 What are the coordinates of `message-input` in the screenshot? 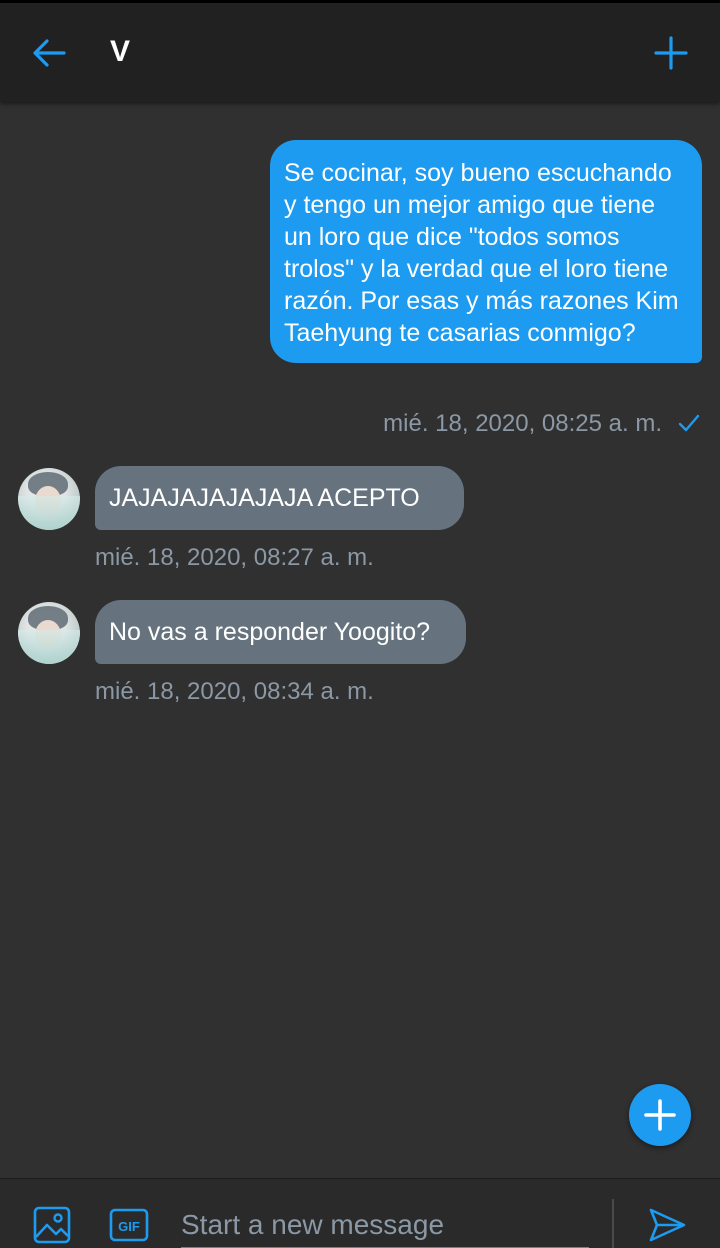 It's located at (385, 1225).